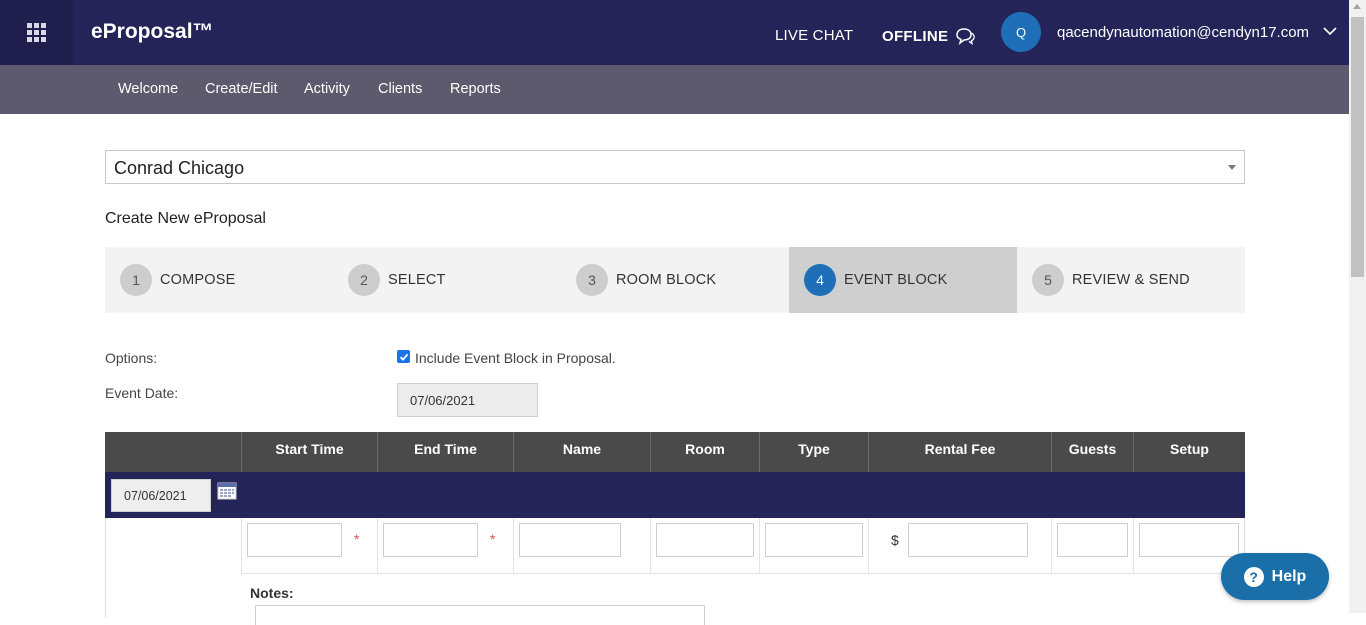 This screenshot has width=1366, height=625. What do you see at coordinates (675, 495) in the screenshot?
I see `date-group-row: 07/06/2021` at bounding box center [675, 495].